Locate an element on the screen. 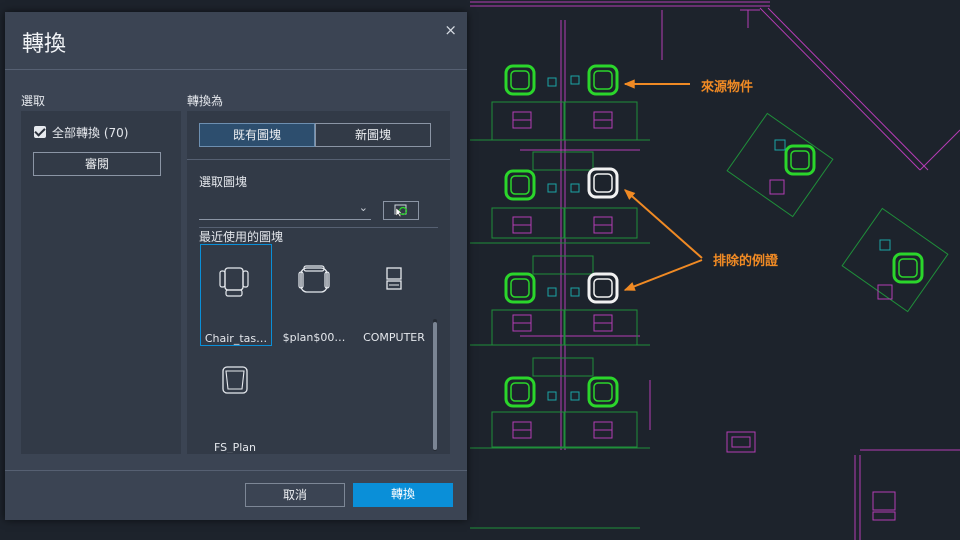  select-panel: 全部轉換 (70) 審閱 is located at coordinates (101, 282).